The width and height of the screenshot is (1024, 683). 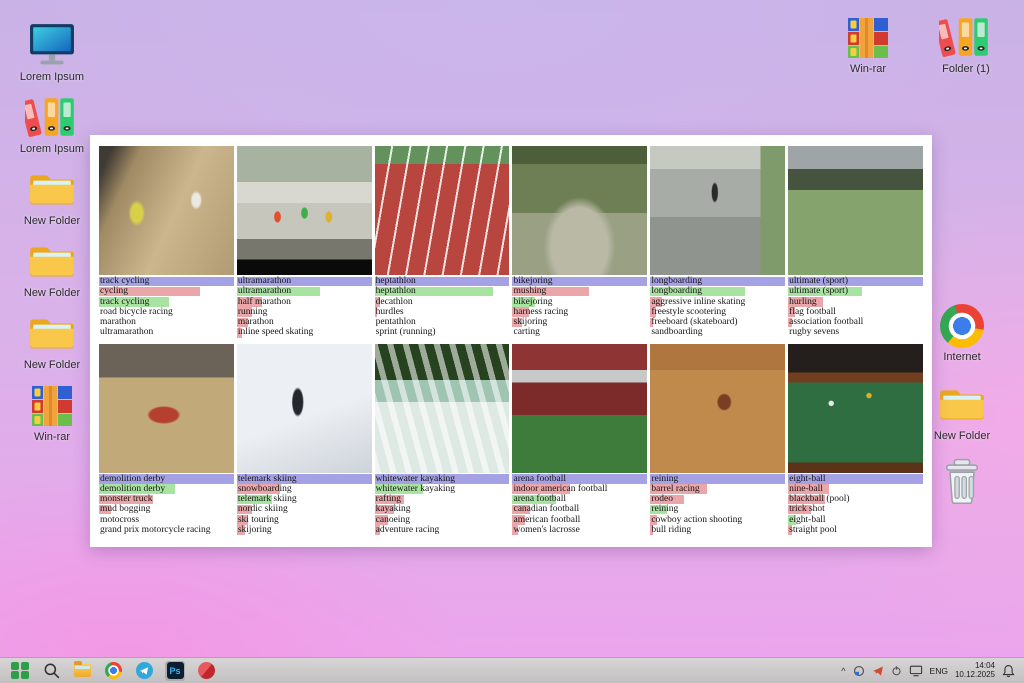 What do you see at coordinates (1008, 671) in the screenshot?
I see `bell-icon` at bounding box center [1008, 671].